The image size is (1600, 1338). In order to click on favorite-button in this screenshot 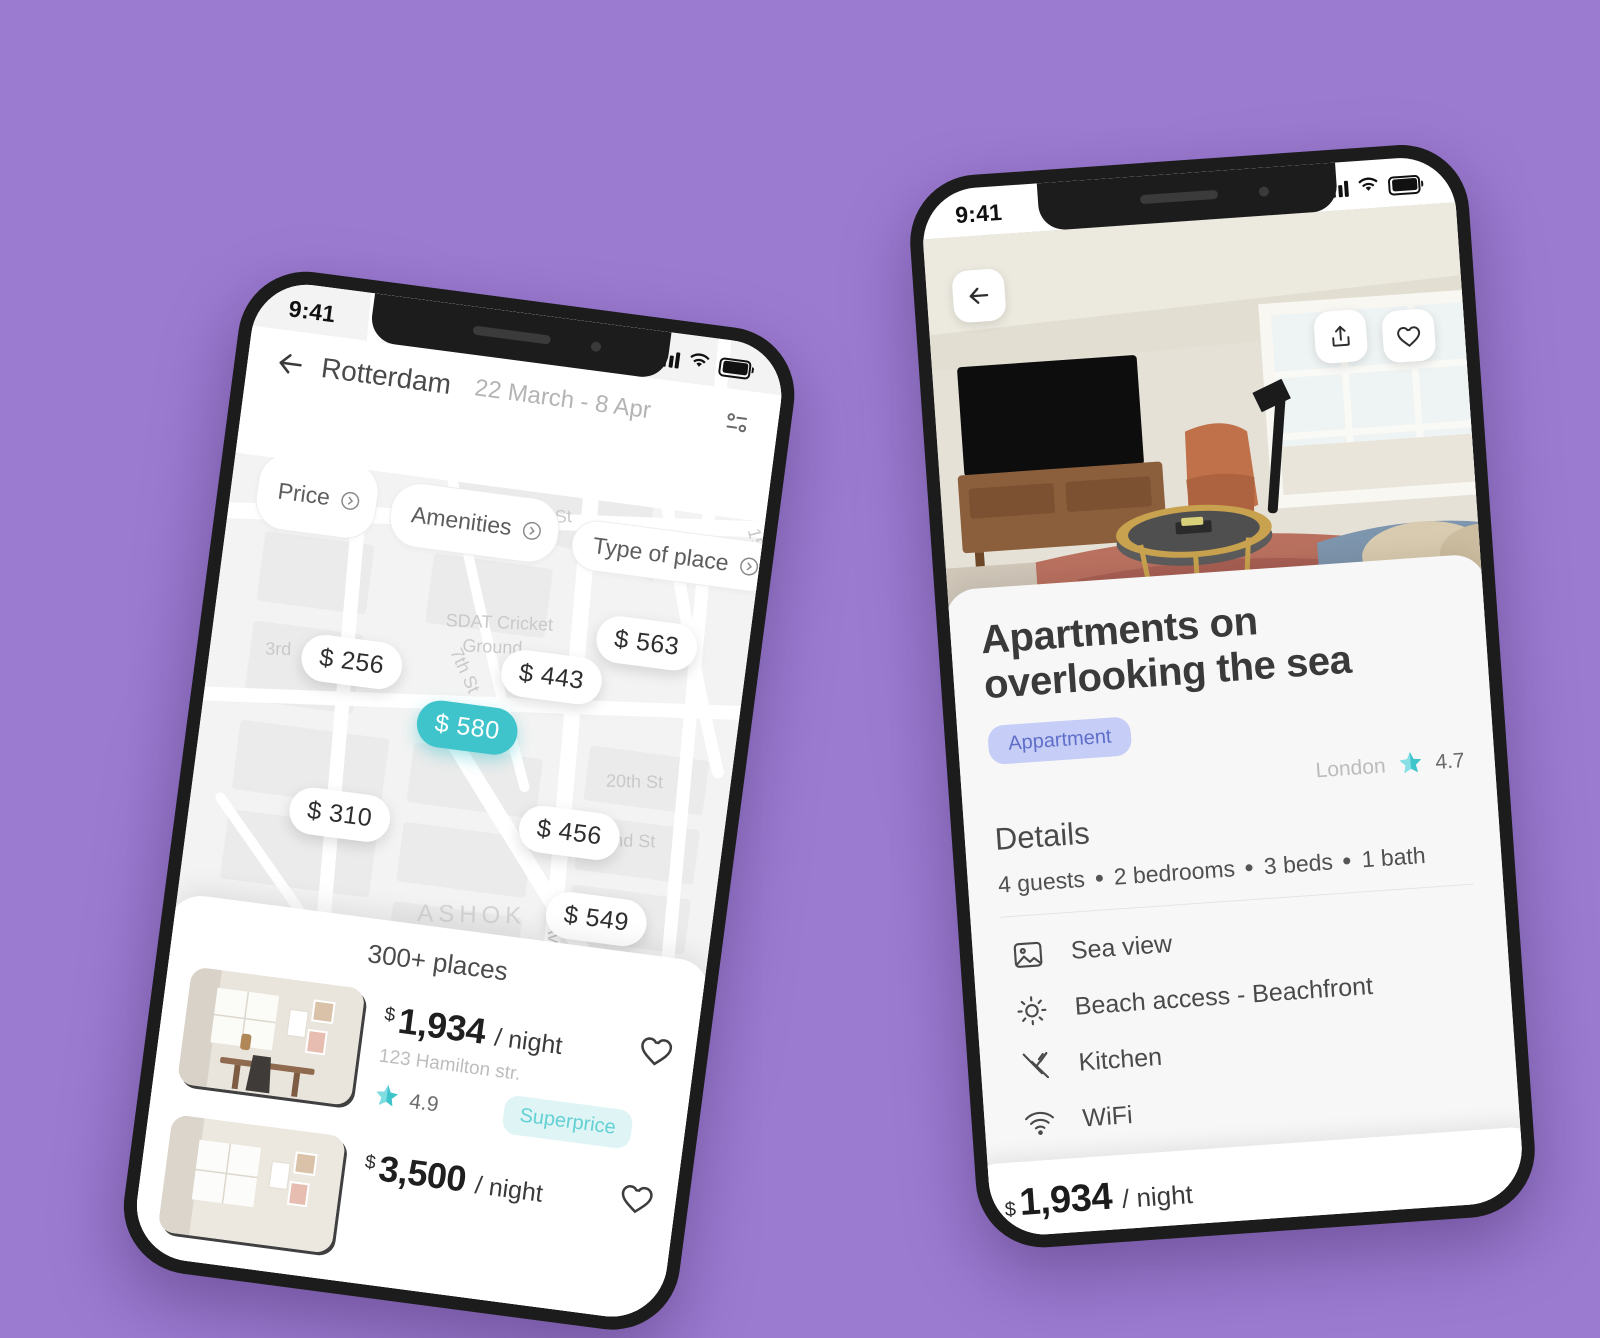, I will do `click(1409, 336)`.